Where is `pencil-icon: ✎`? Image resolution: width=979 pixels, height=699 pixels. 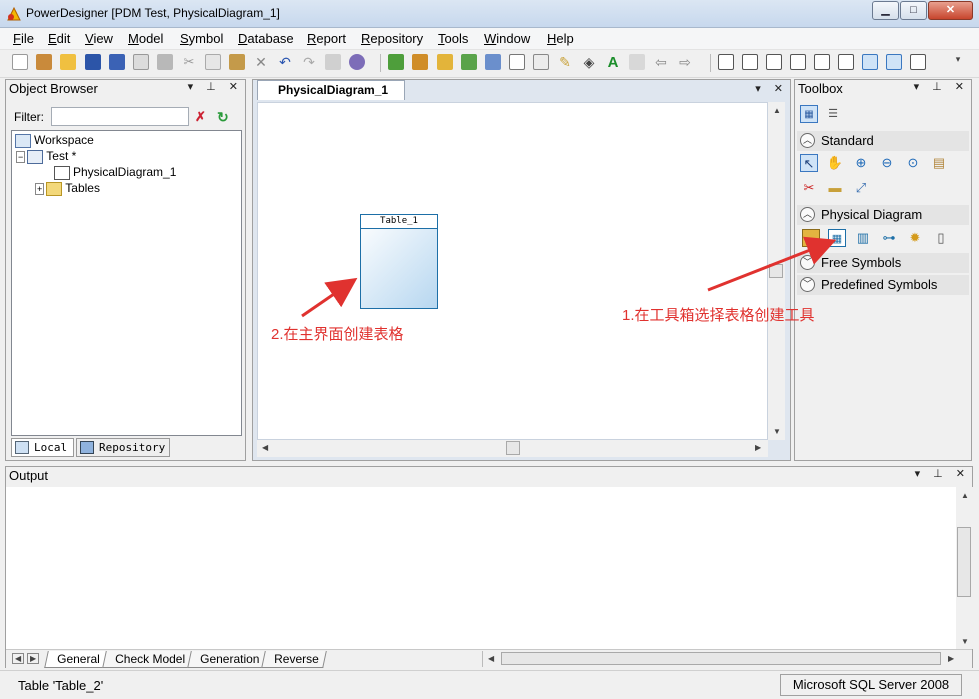
pencil-icon: ✎ is located at coordinates (565, 62).